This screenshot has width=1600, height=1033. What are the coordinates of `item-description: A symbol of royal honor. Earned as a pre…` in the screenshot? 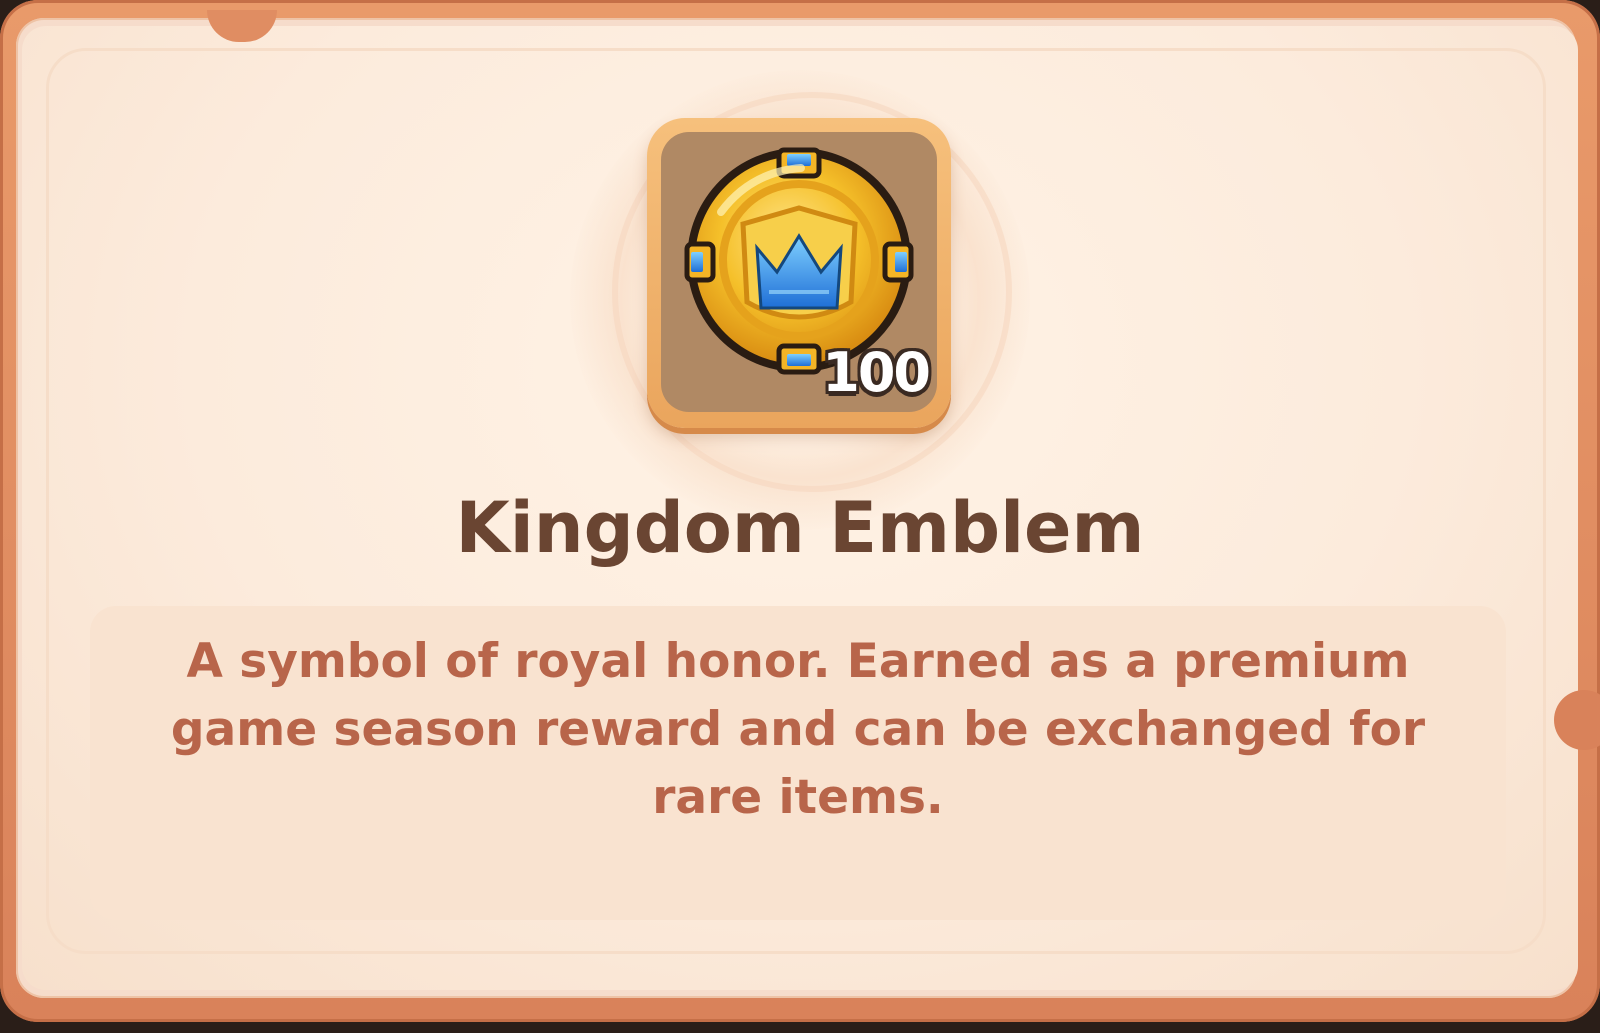 It's located at (798, 729).